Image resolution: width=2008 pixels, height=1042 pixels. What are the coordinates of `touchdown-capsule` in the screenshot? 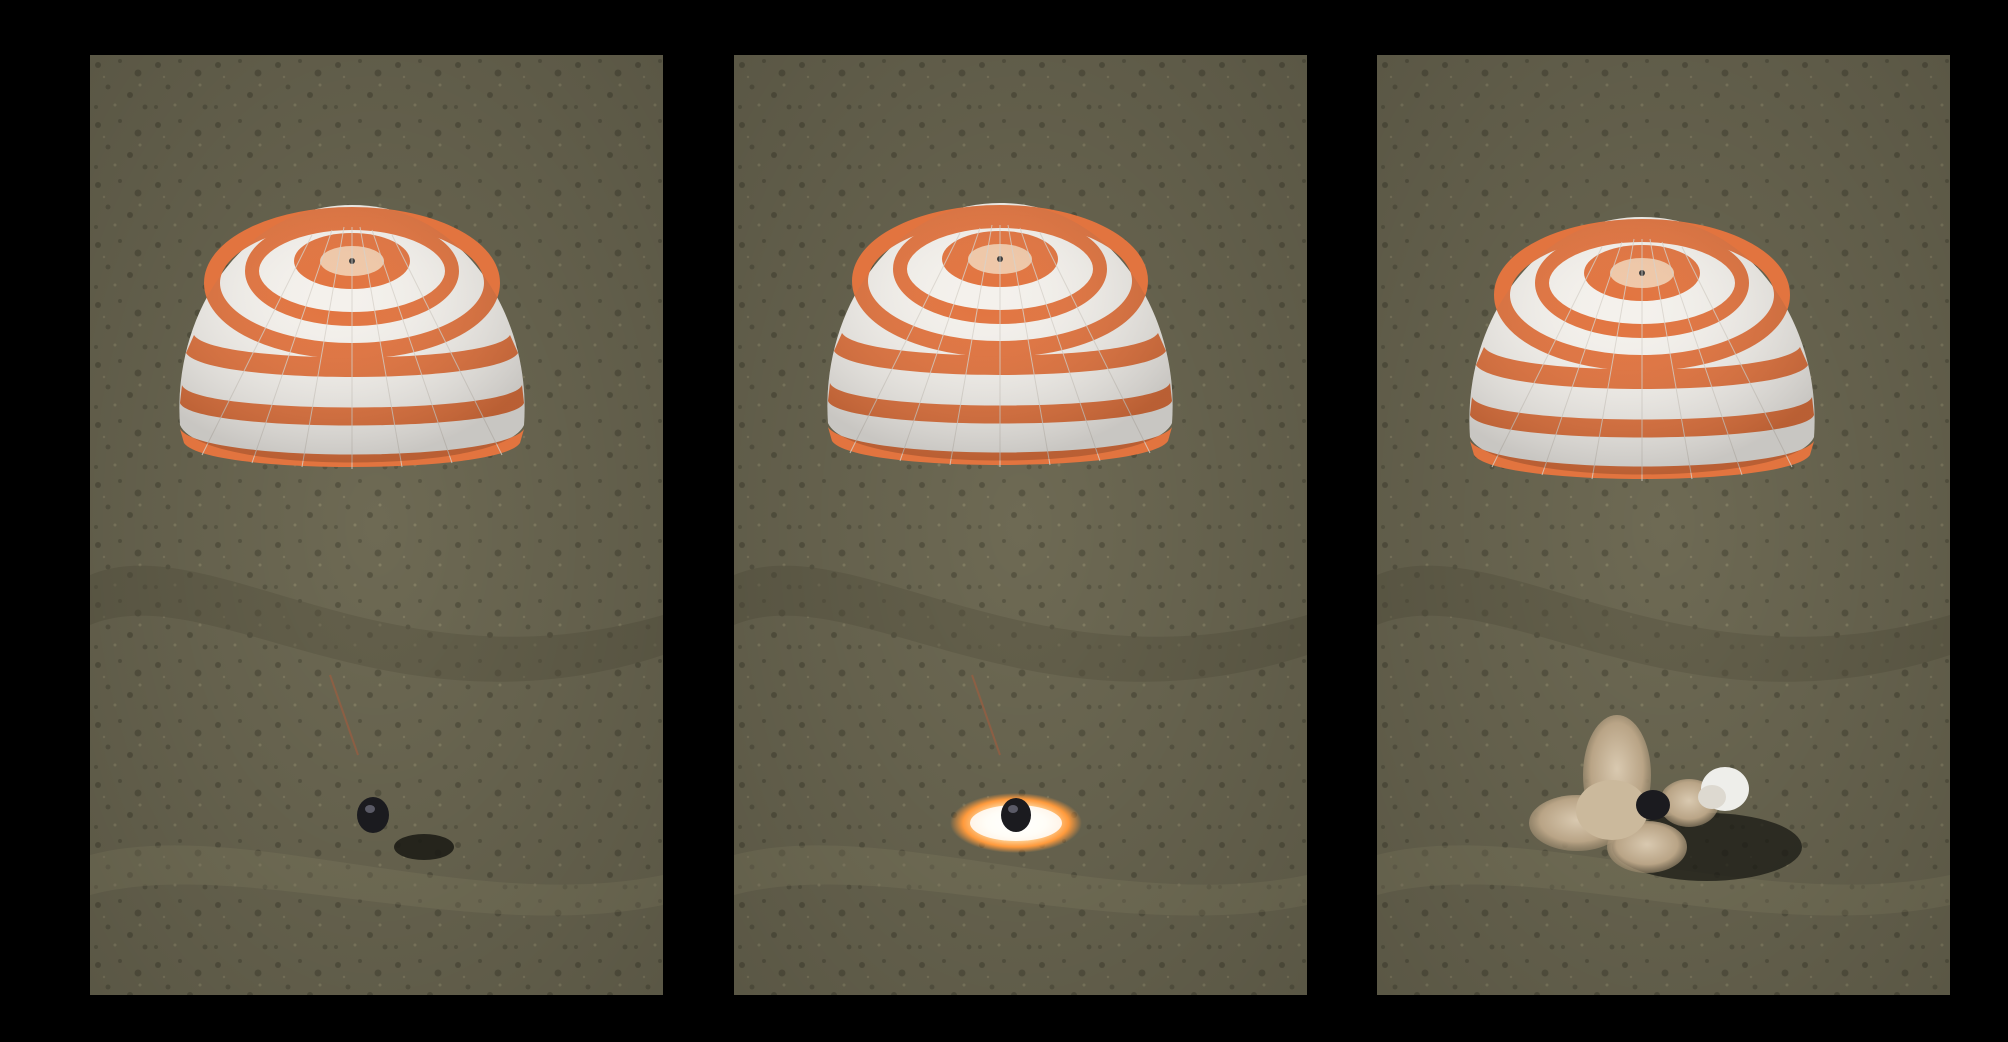 It's located at (1653, 805).